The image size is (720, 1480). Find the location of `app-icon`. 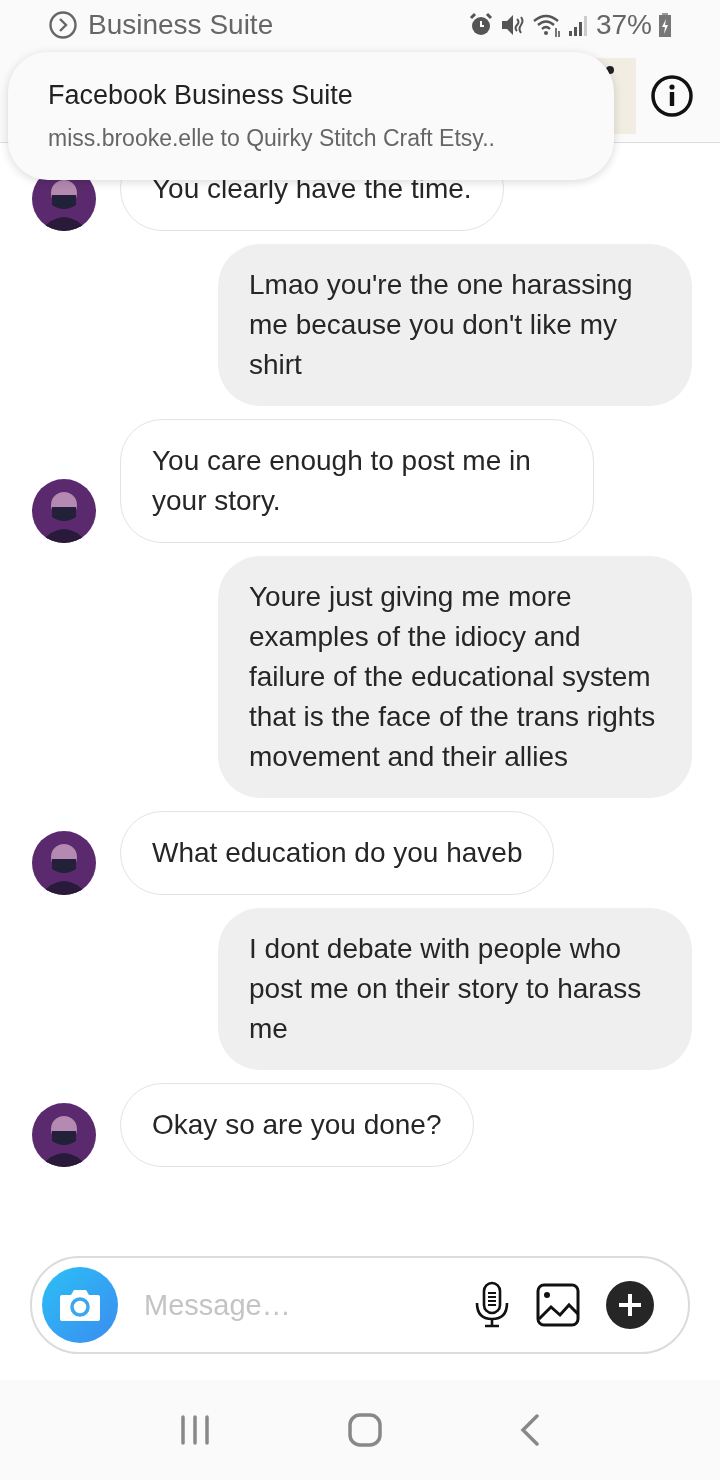

app-icon is located at coordinates (63, 25).